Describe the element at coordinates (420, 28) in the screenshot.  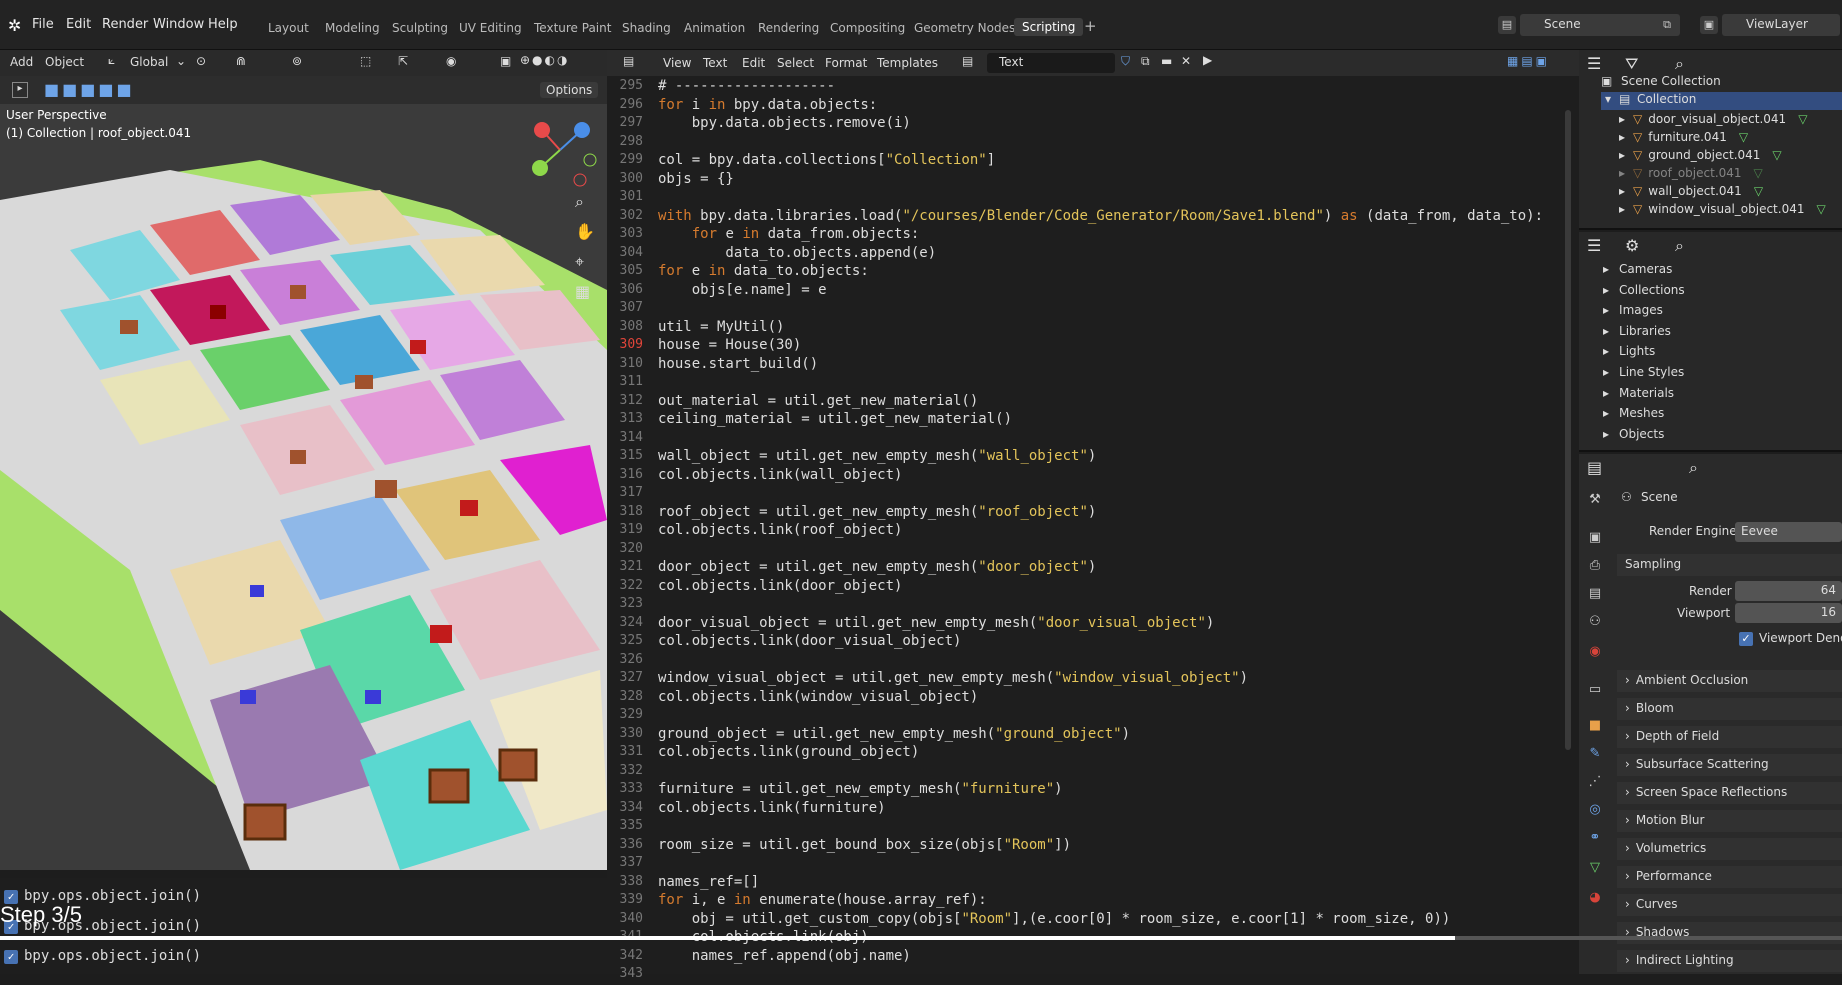
I see `tab-sculpting: Sculpting` at that location.